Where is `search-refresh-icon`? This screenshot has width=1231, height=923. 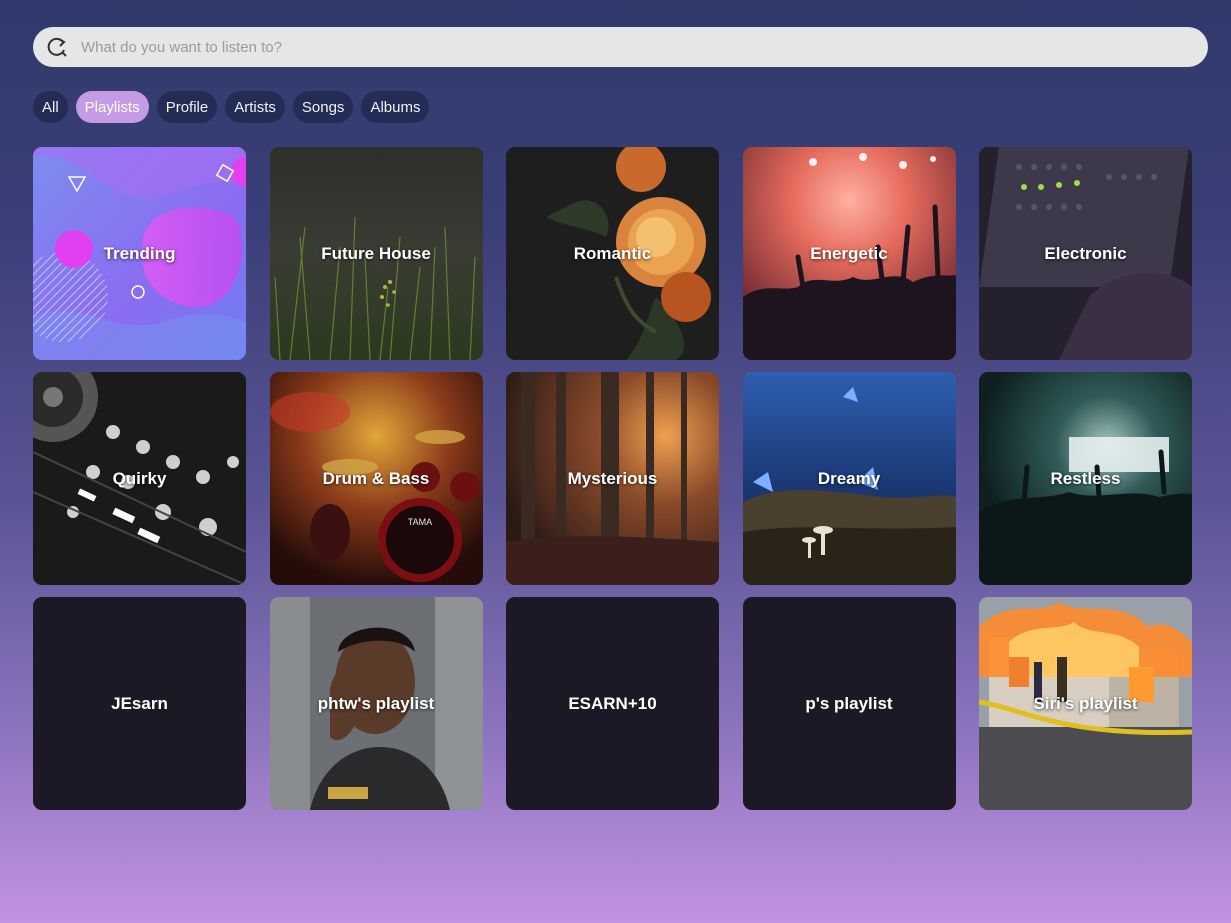
search-refresh-icon is located at coordinates (57, 47).